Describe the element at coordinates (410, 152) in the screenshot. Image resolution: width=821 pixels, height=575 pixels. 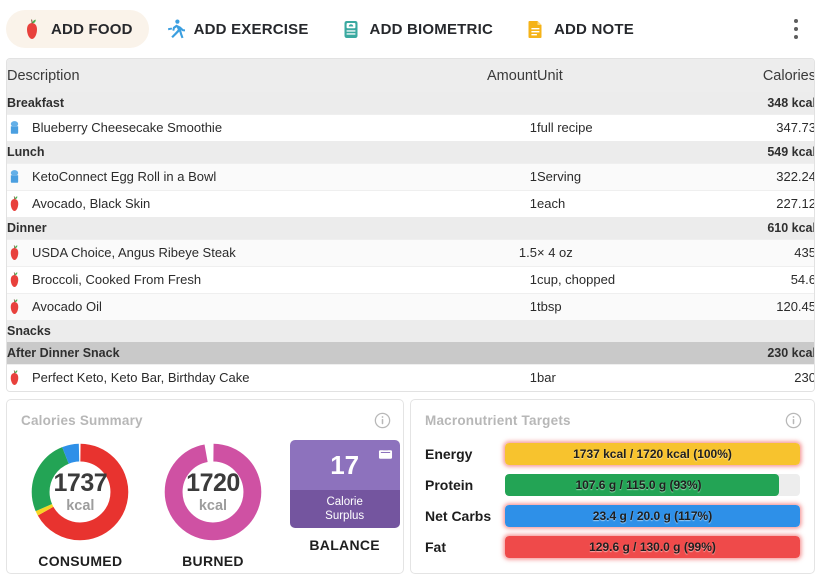
I see `meal-section-header: Lunch 549 kcal` at that location.